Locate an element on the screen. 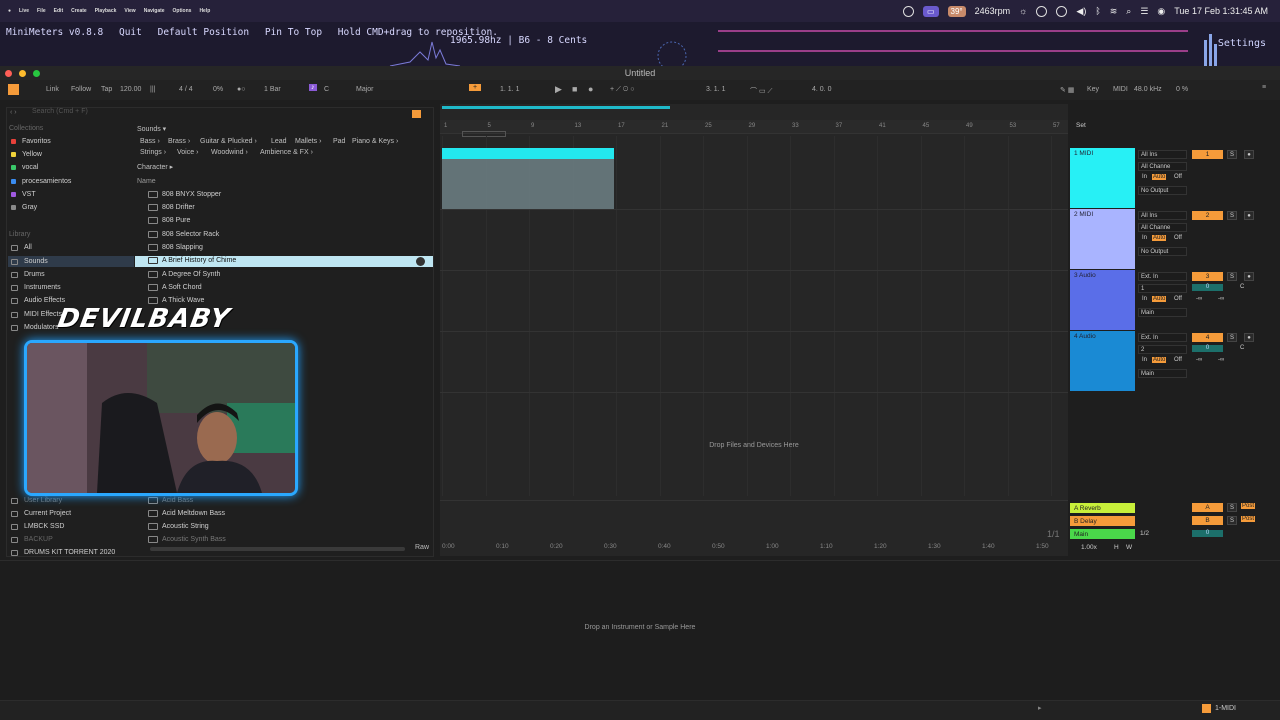 The width and height of the screenshot is (1280, 720). raw-toggle: Raw is located at coordinates (422, 547).